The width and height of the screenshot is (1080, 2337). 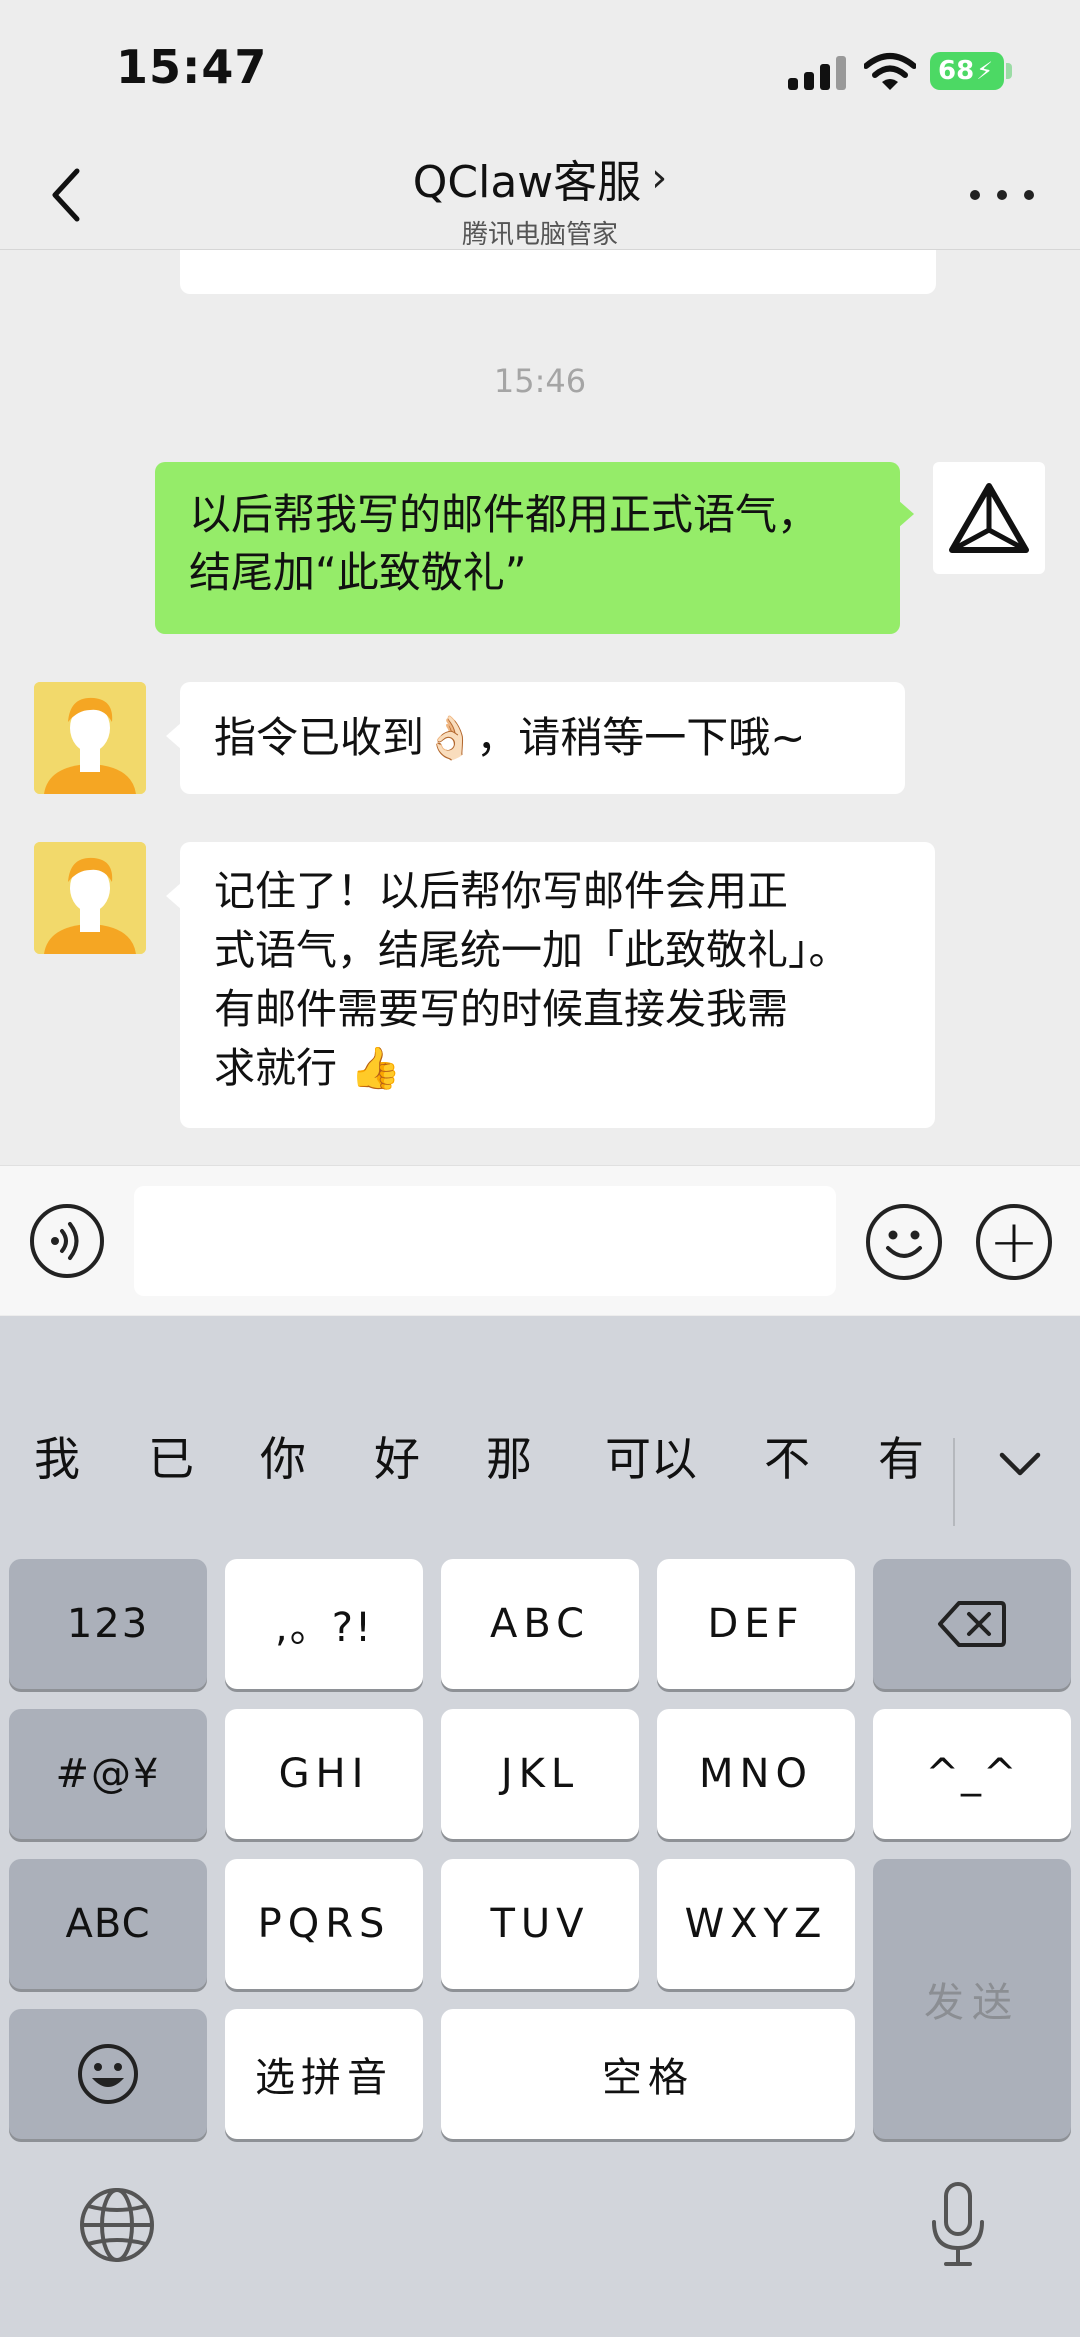 I want to click on status-bar: 15:47 68 ⚡, so click(x=540, y=70).